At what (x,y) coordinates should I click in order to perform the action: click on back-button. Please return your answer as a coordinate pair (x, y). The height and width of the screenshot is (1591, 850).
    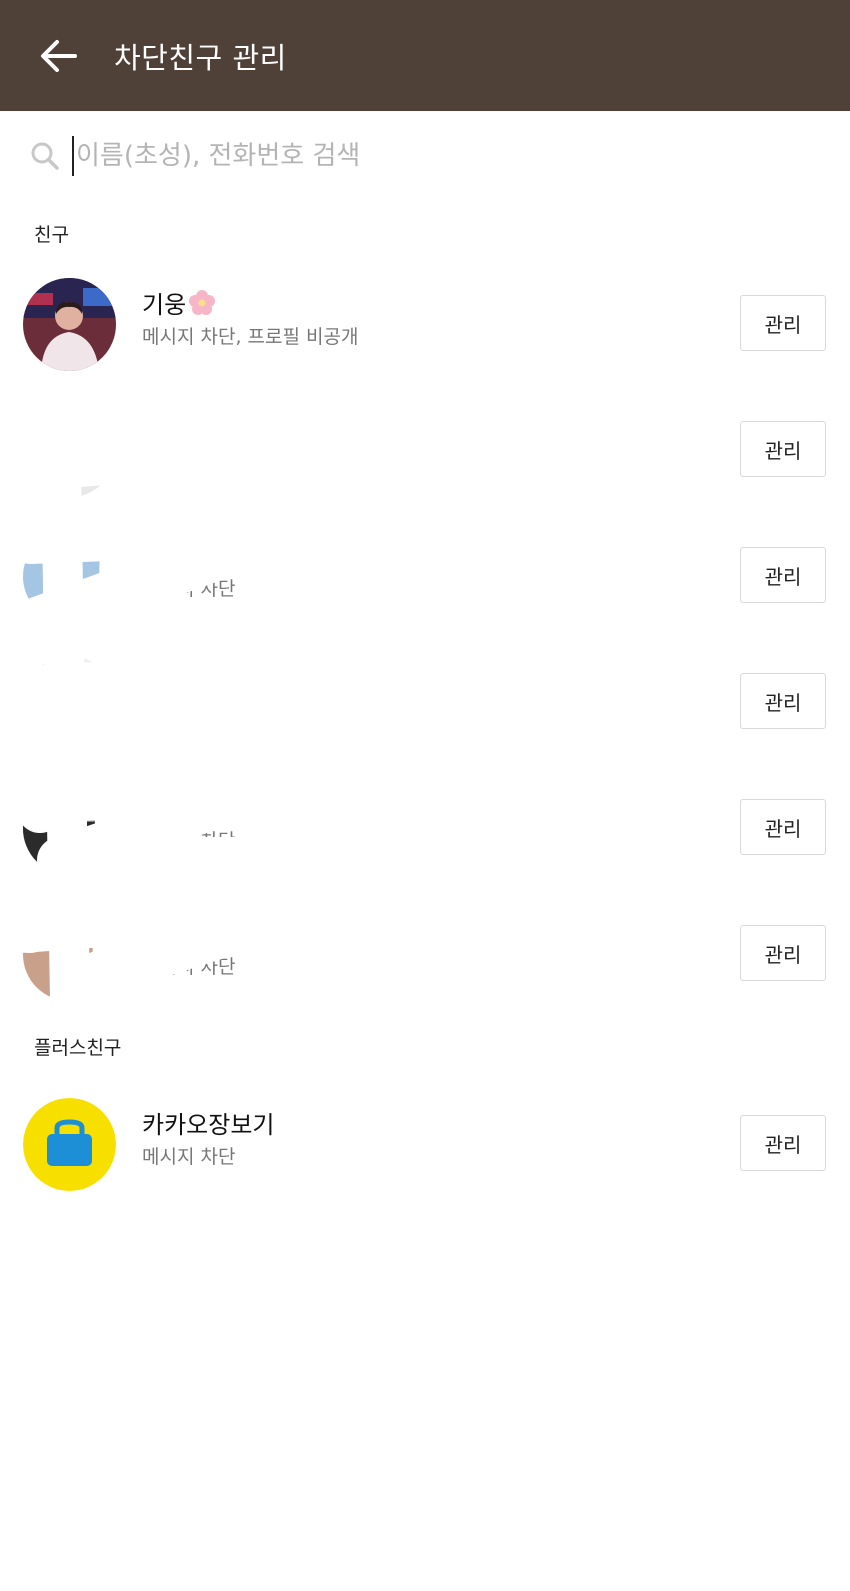
    Looking at the image, I should click on (58, 56).